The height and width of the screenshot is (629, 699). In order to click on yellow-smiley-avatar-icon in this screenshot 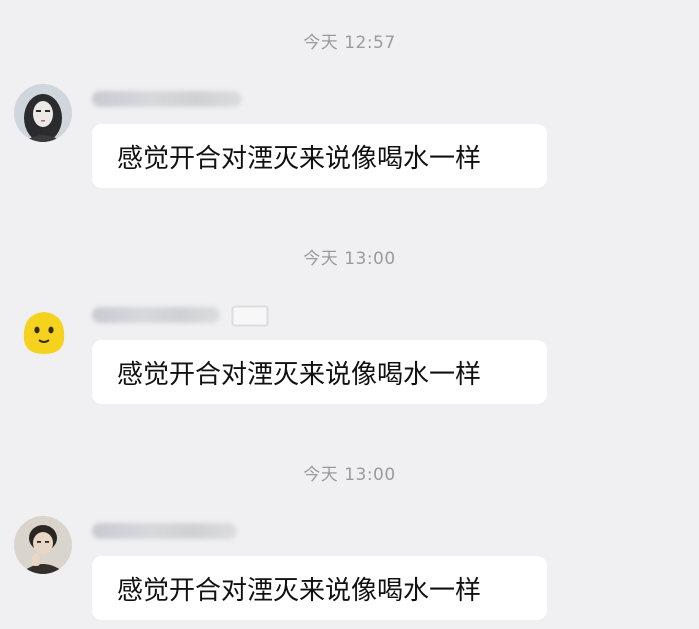, I will do `click(44, 330)`.